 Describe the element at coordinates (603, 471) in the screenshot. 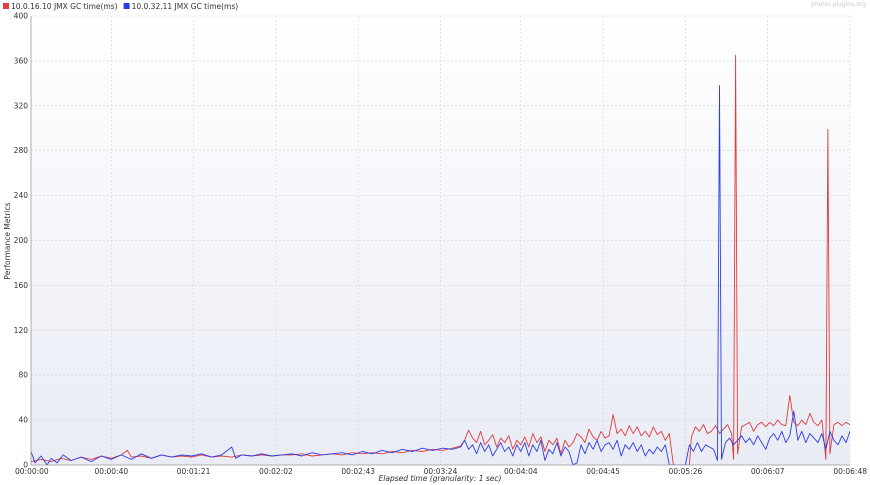

I see `x-tick-label: 00:04:45` at that location.